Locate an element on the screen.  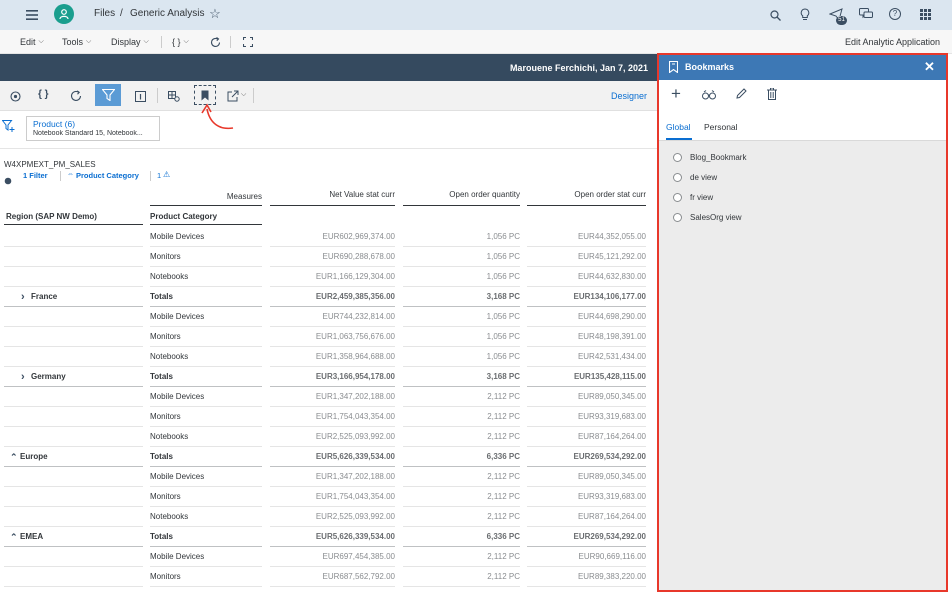
value-cell: EUR1,754,043,354.00 is located at coordinates (355, 416).